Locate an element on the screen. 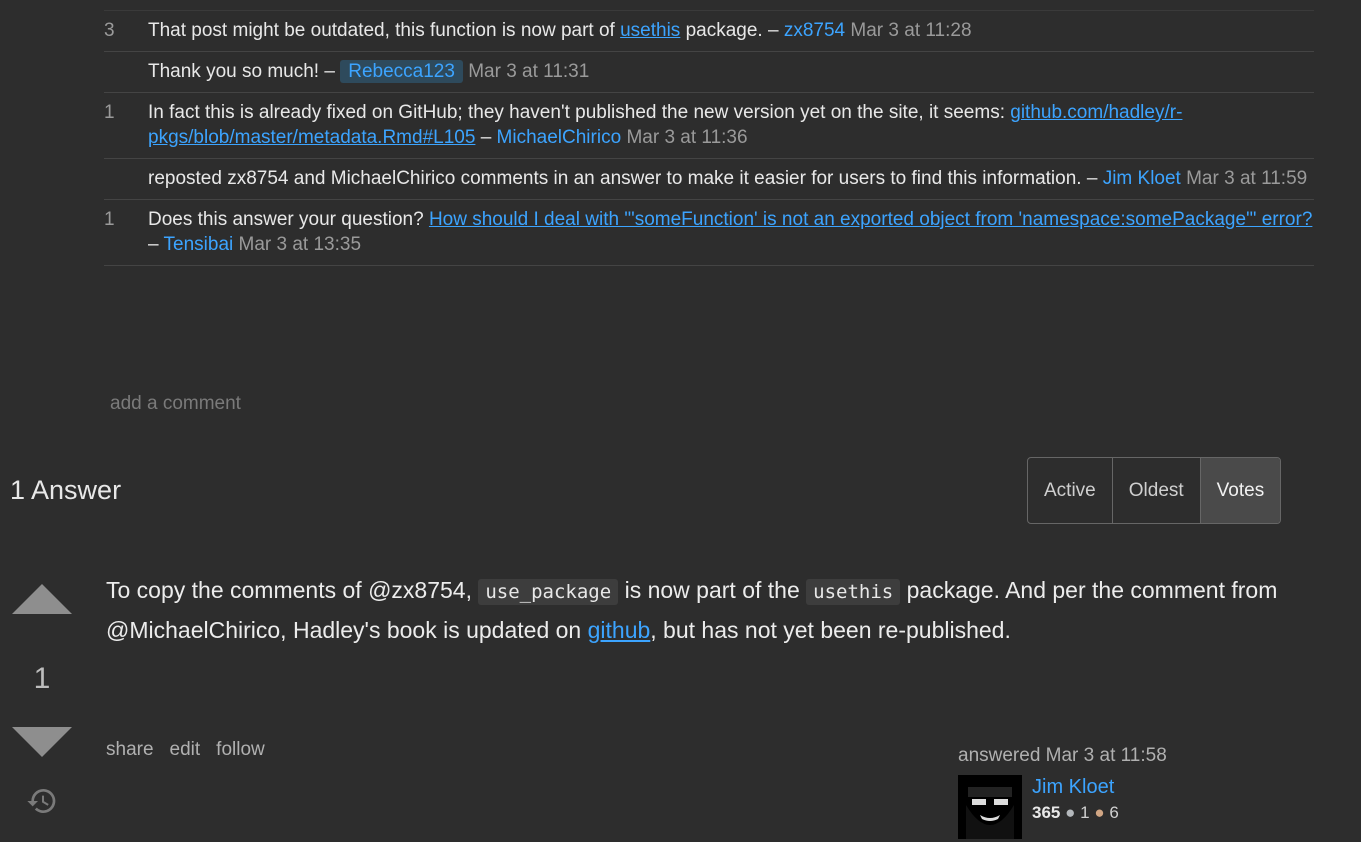 This screenshot has width=1361, height=842. comment-user: Jim Kloet is located at coordinates (1142, 178).